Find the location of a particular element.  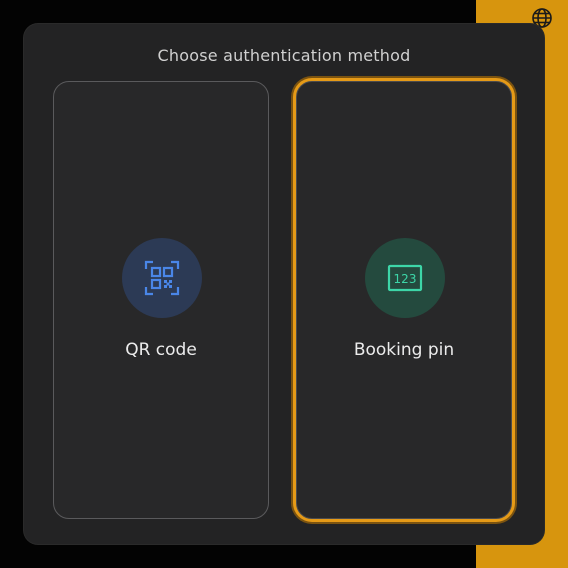

booking-pin-label: Booking pin is located at coordinates (404, 350).